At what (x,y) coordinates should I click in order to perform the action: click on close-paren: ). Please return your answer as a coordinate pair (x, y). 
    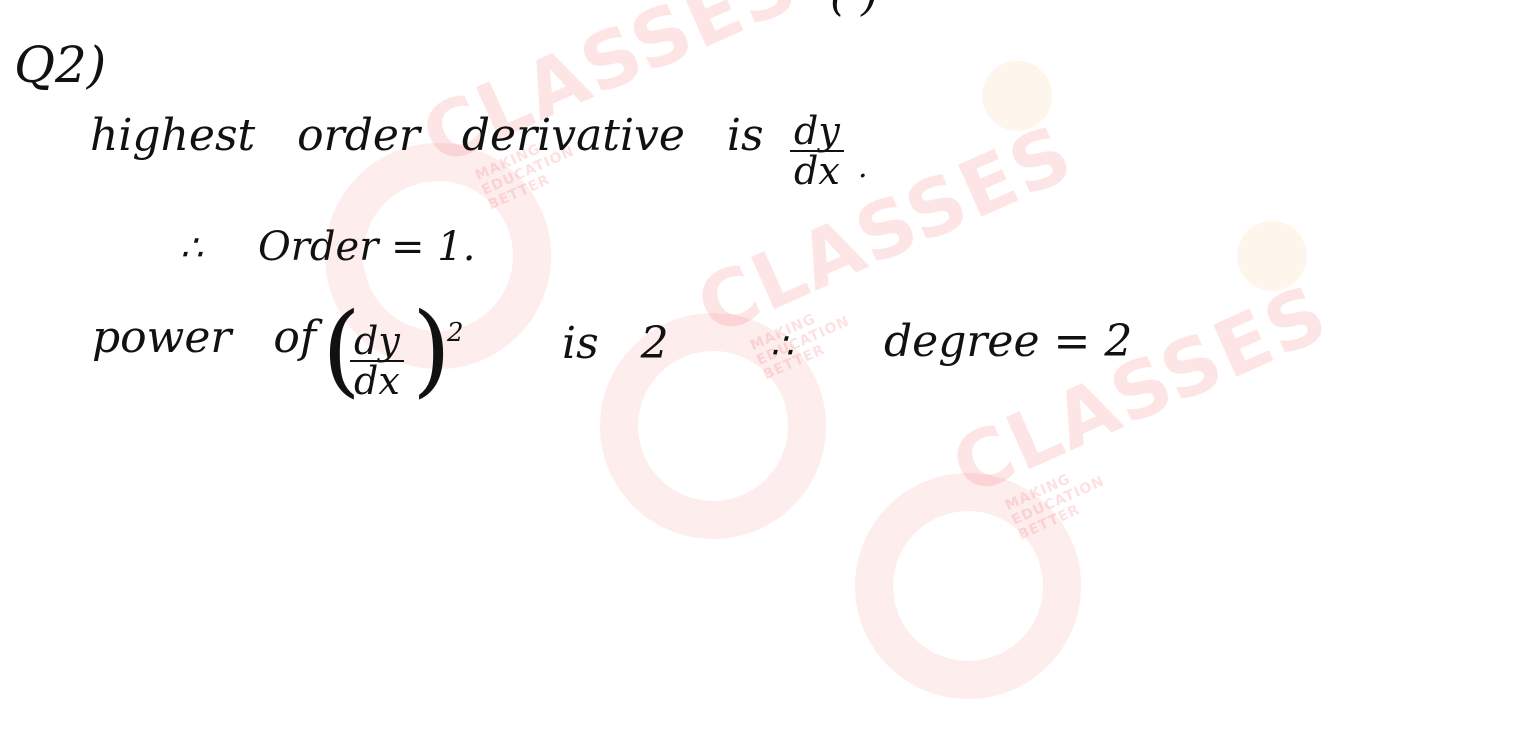
    Looking at the image, I should click on (432, 349).